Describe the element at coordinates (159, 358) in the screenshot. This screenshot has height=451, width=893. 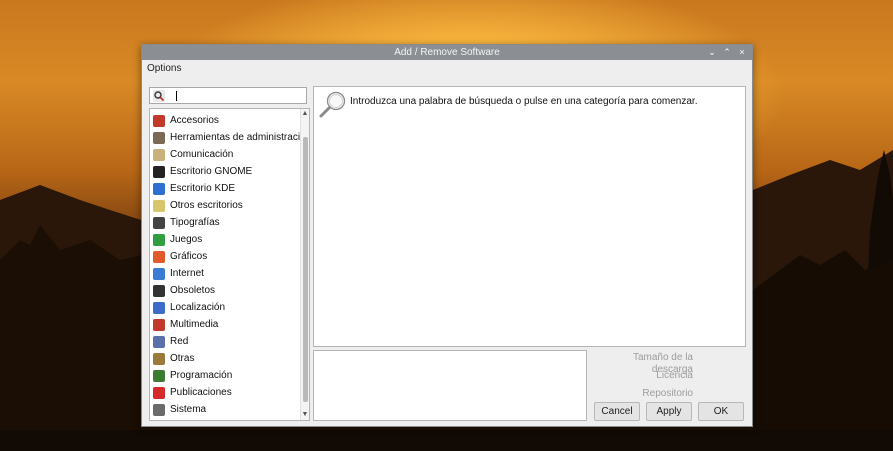
I see `other-icon` at that location.